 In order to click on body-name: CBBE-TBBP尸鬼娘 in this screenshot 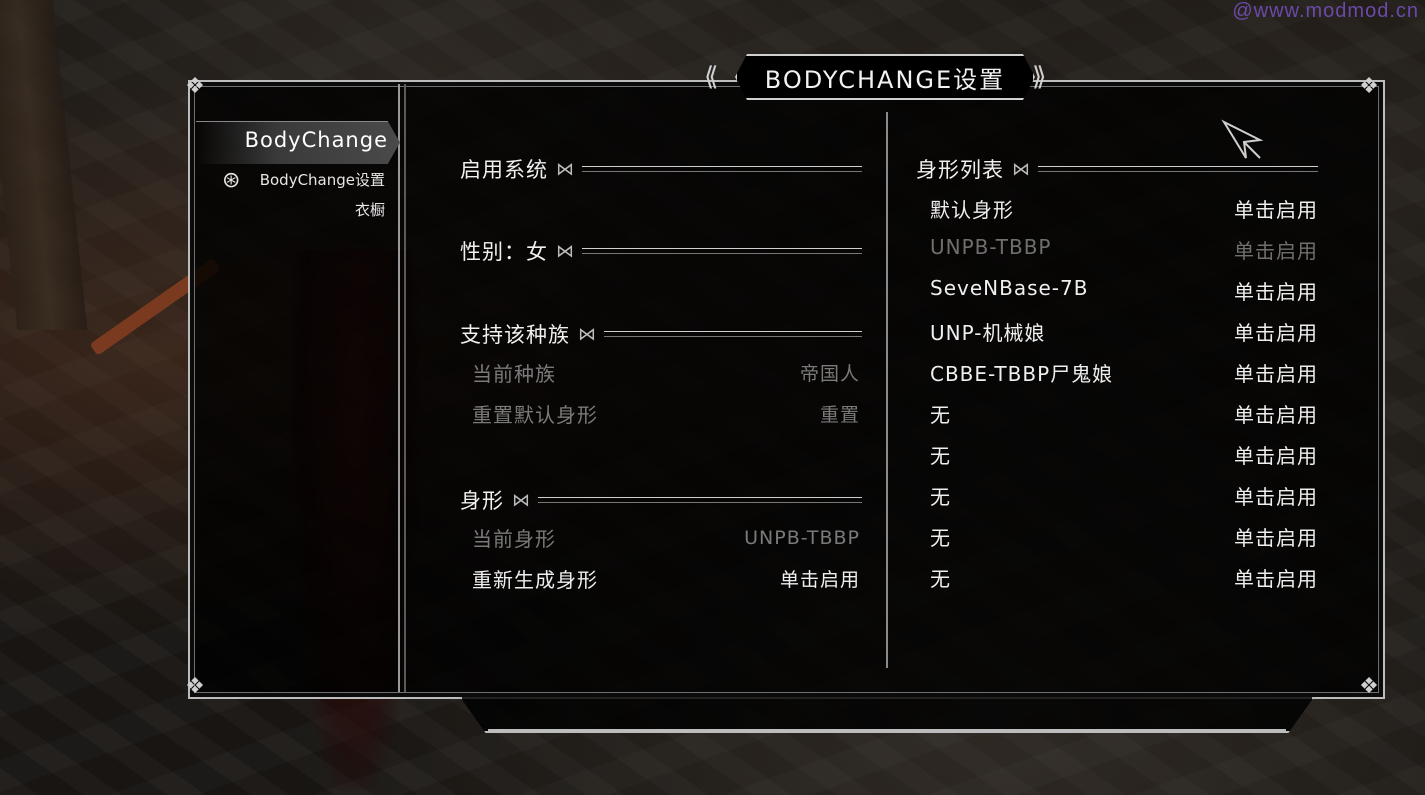, I will do `click(1022, 374)`.